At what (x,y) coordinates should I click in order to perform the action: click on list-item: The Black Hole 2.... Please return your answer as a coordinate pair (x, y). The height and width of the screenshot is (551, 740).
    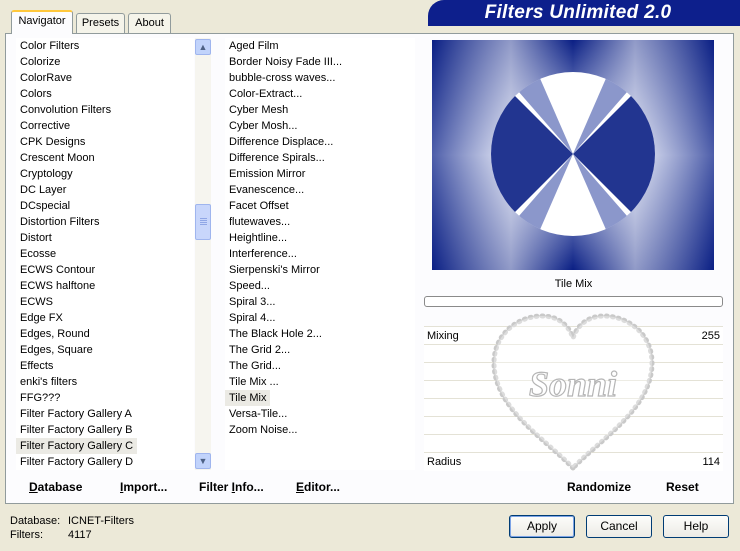
    Looking at the image, I should click on (275, 334).